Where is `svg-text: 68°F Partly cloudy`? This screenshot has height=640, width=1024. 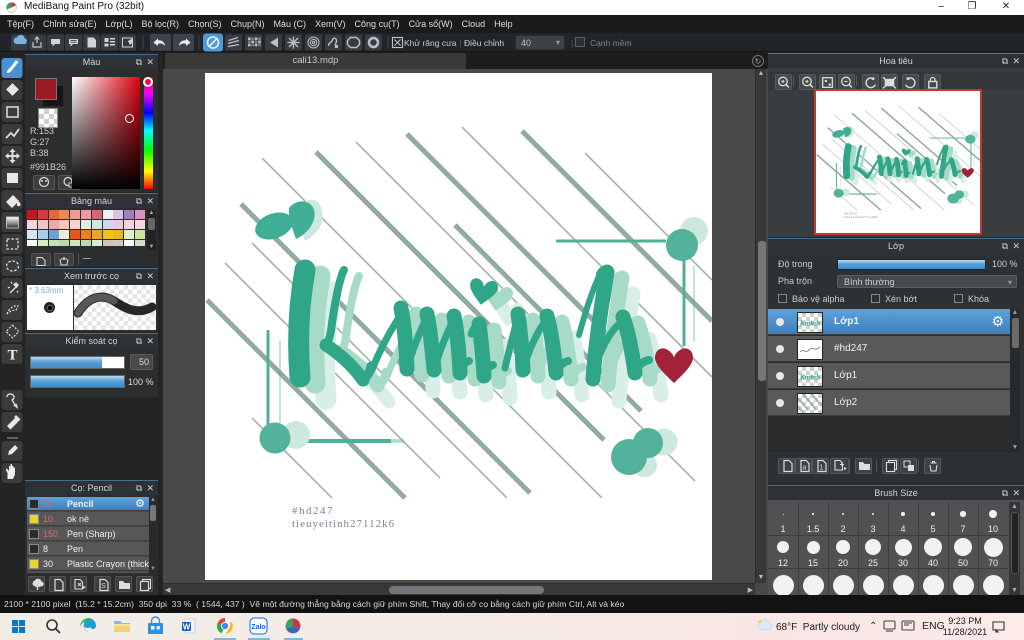 svg-text: 68°F Partly cloudy is located at coordinates (818, 627).